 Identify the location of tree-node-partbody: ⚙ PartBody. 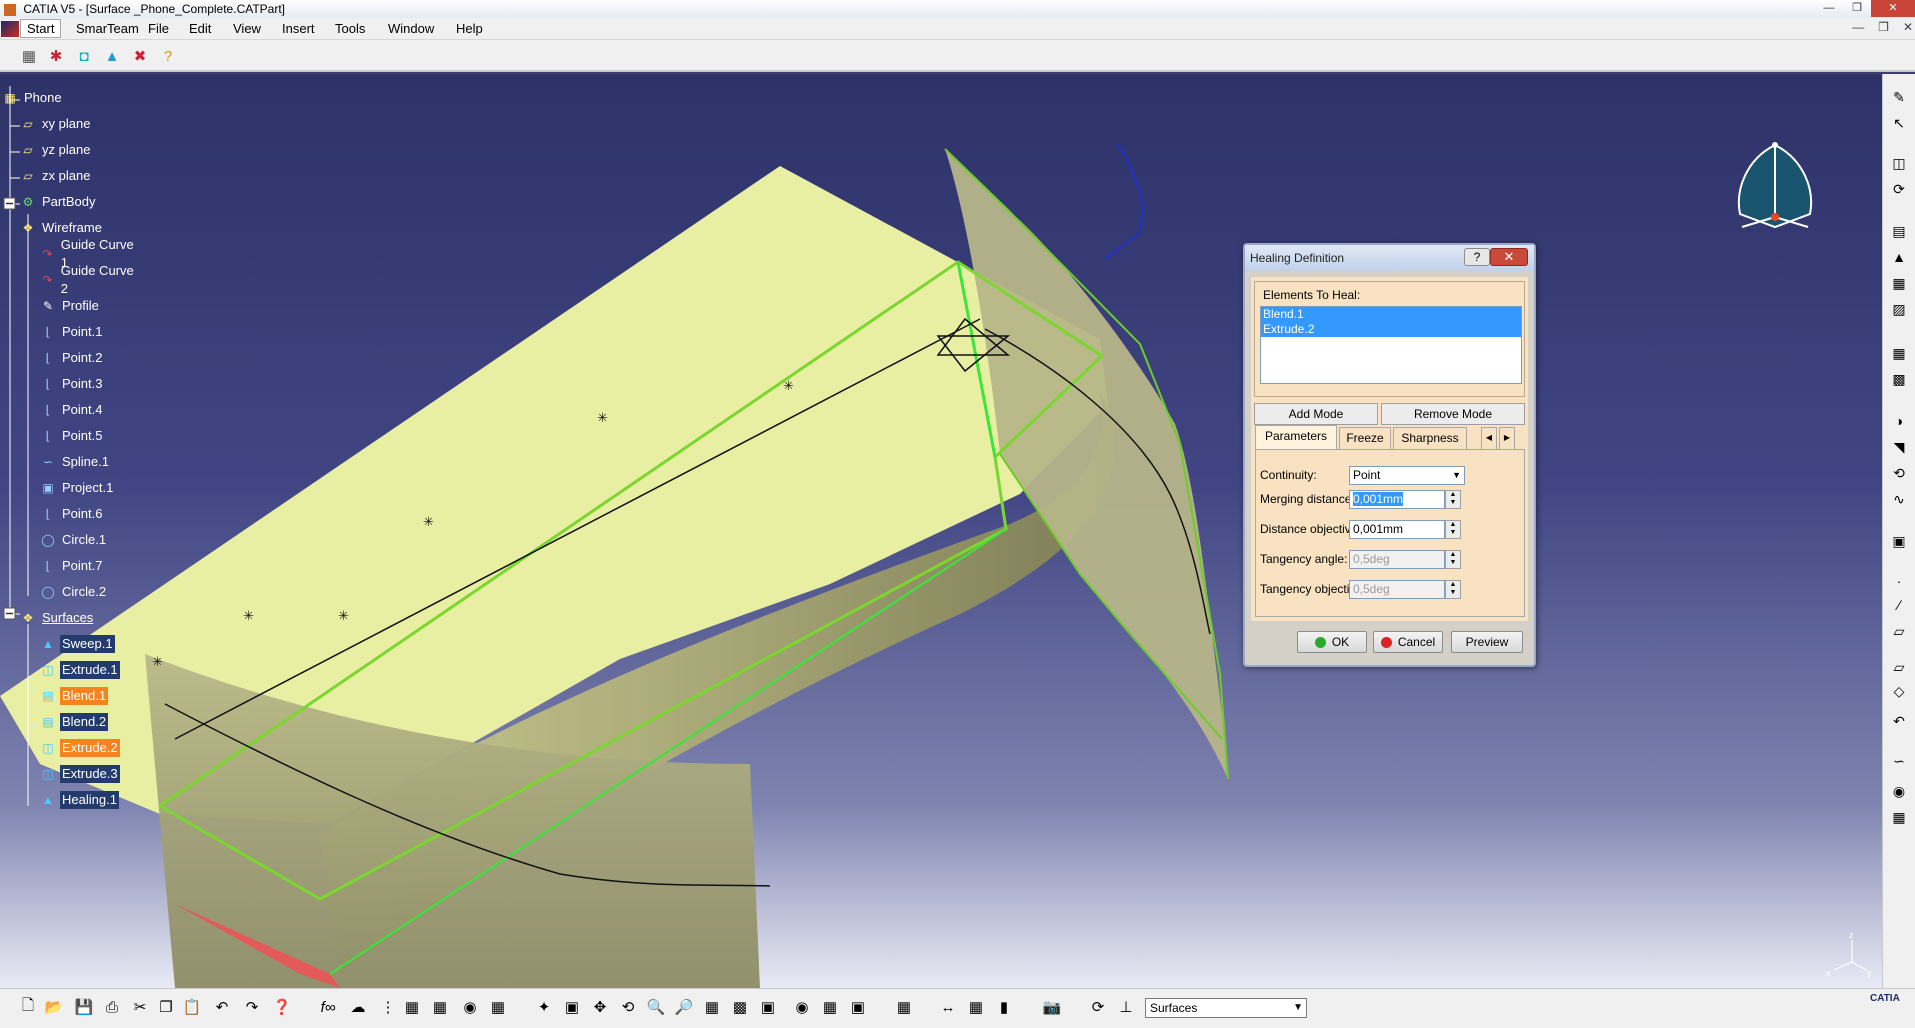
(58, 202).